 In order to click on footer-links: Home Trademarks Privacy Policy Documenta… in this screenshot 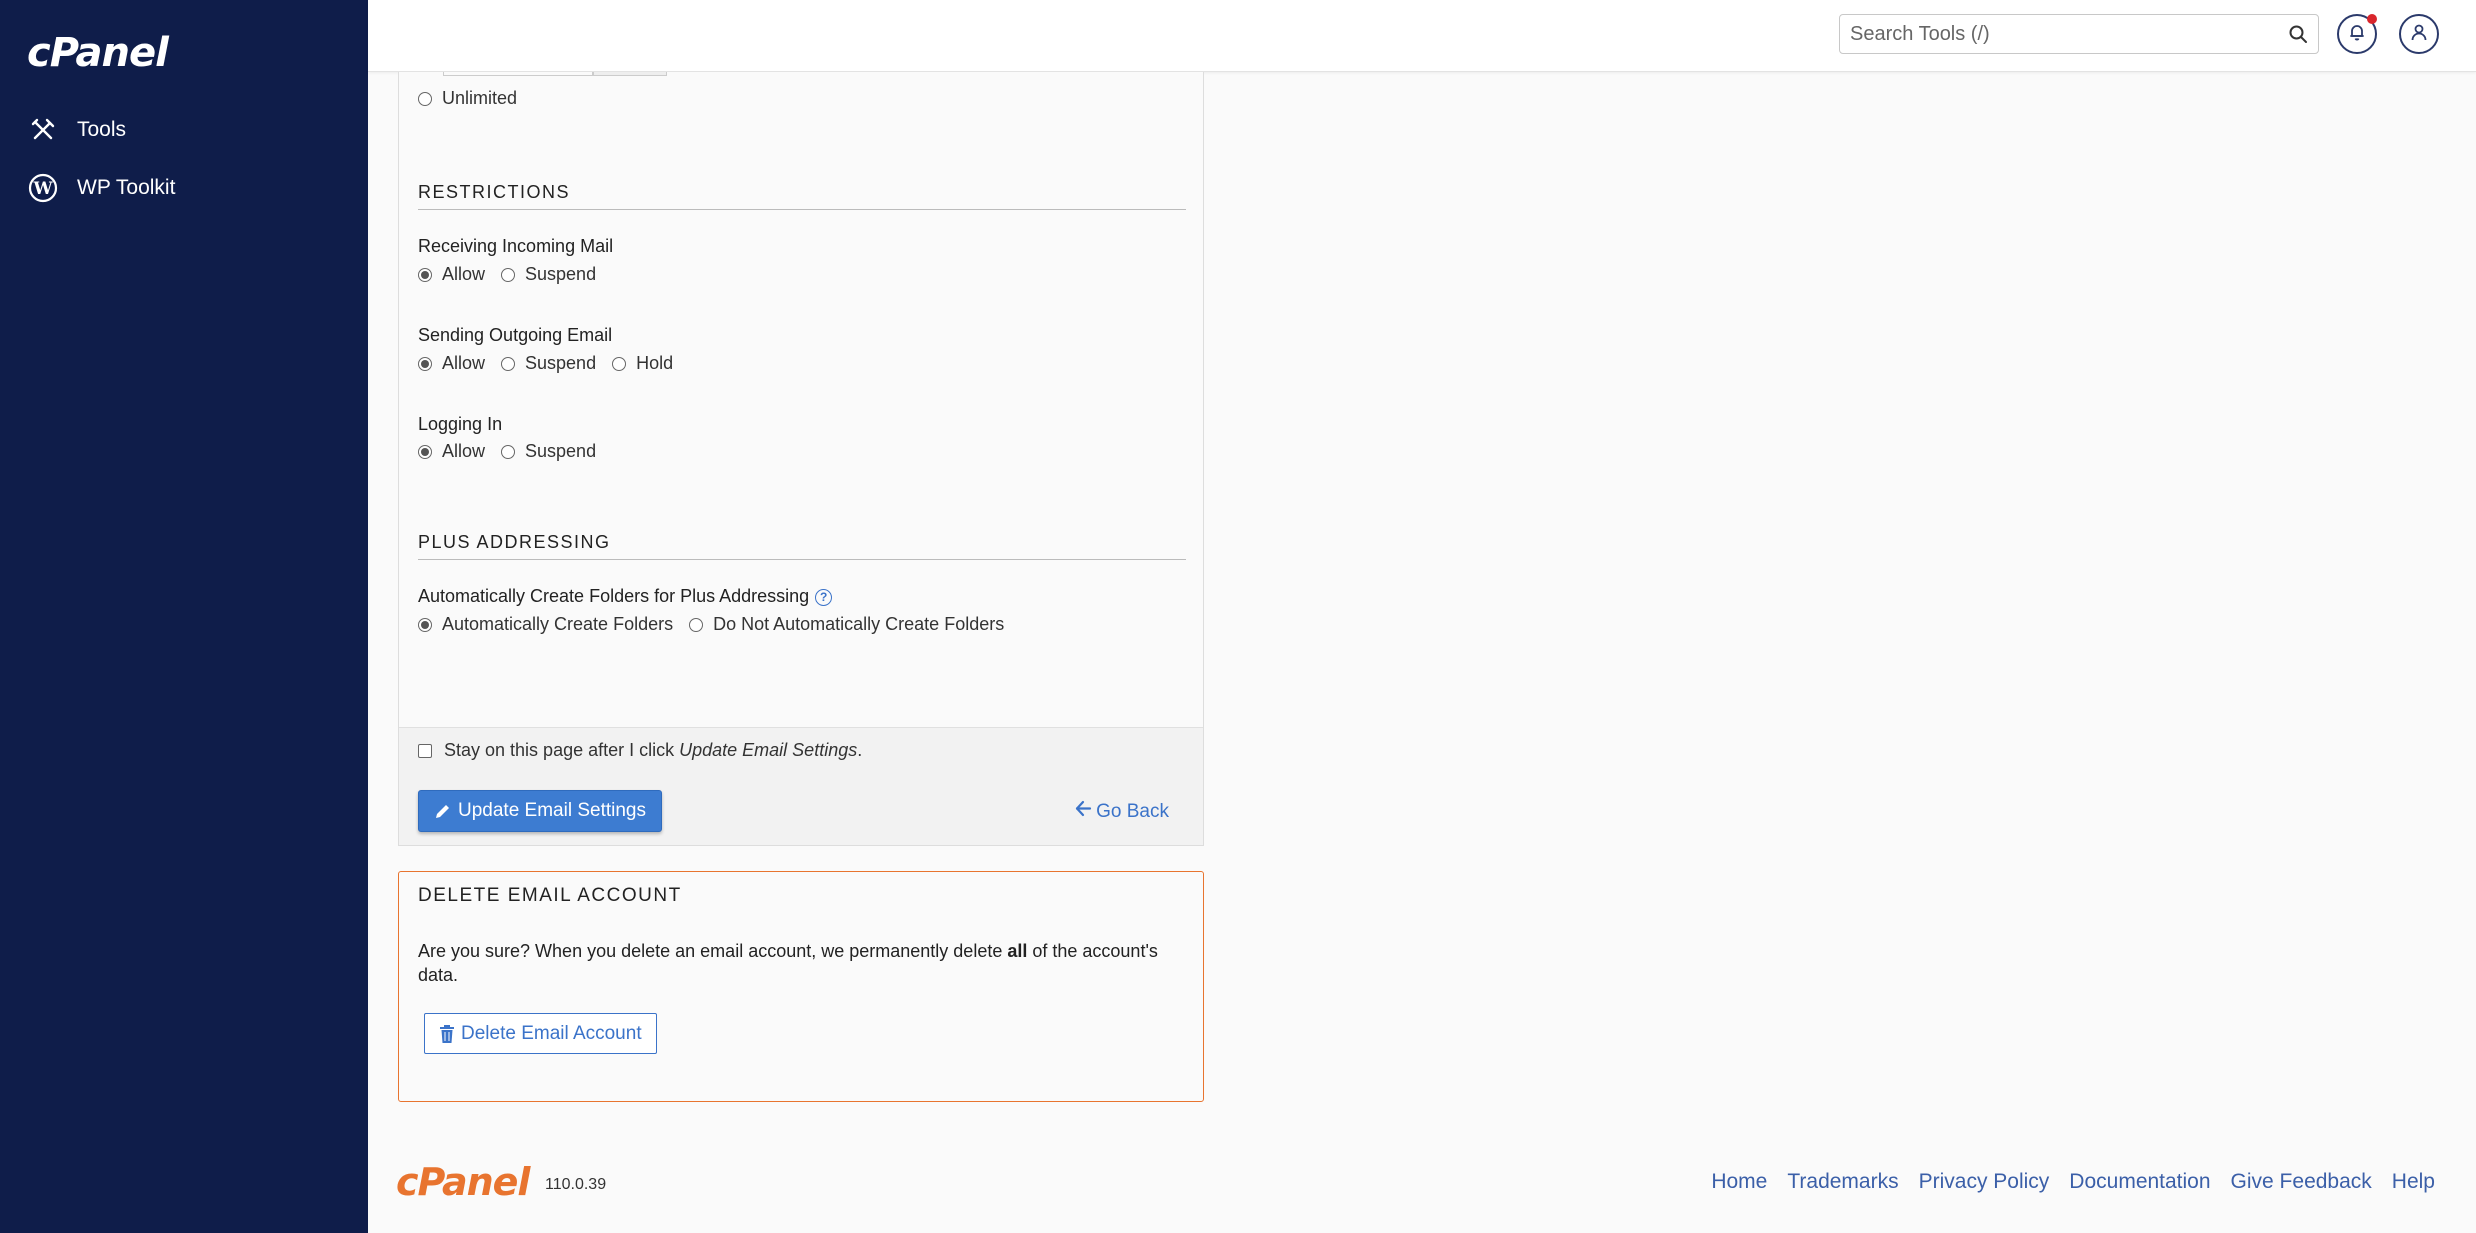, I will do `click(2063, 1182)`.